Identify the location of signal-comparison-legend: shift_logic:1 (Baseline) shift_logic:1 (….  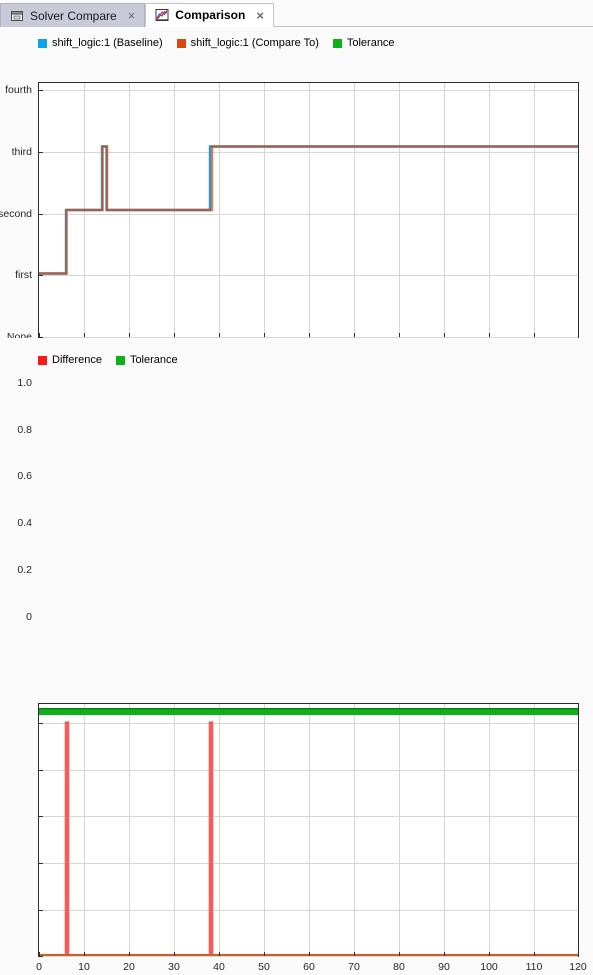
(296, 40).